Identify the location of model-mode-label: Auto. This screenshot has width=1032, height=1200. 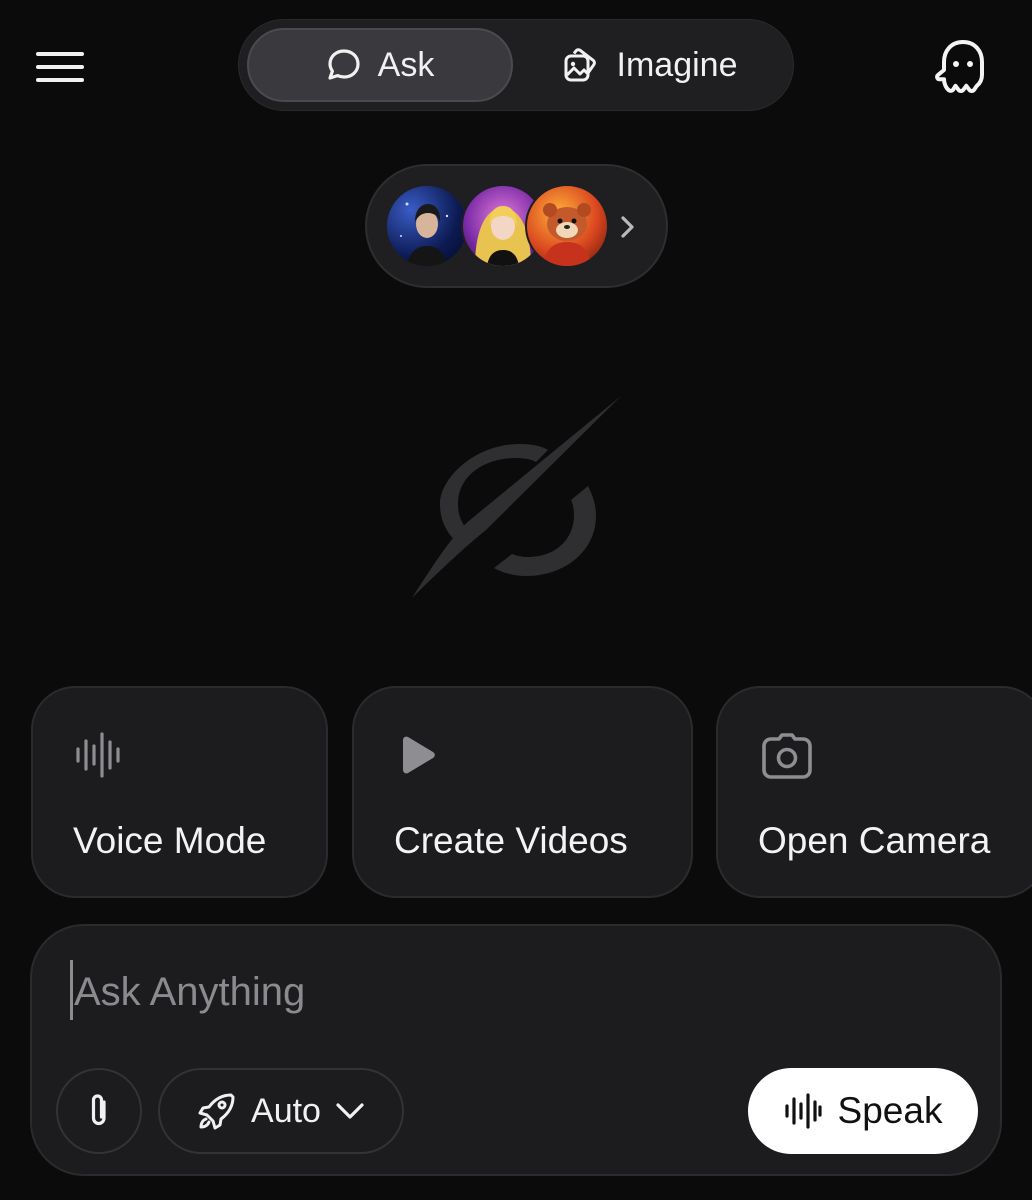
(286, 1110).